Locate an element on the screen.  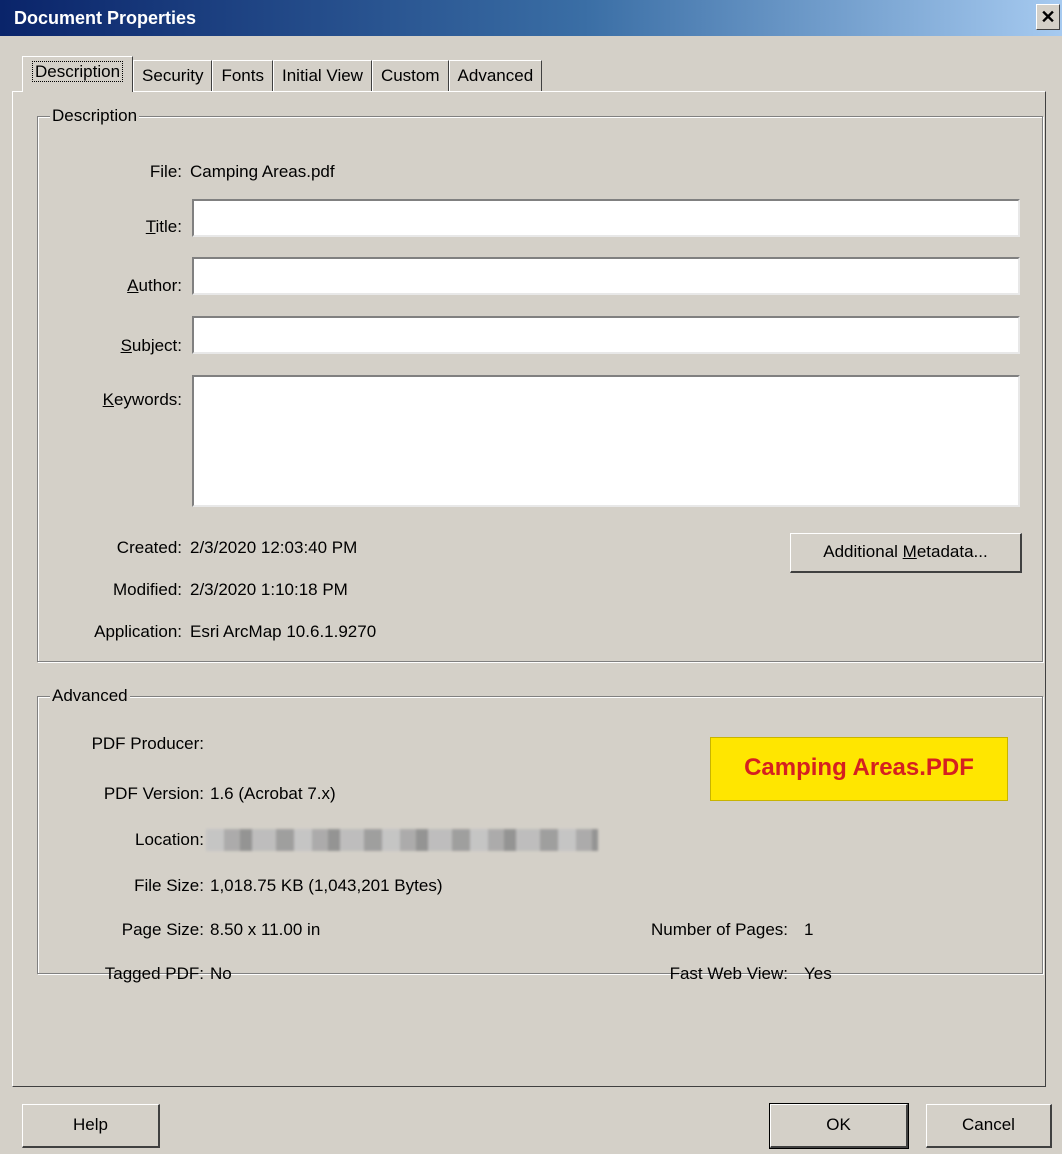
tab-custom: Custom is located at coordinates (410, 76).